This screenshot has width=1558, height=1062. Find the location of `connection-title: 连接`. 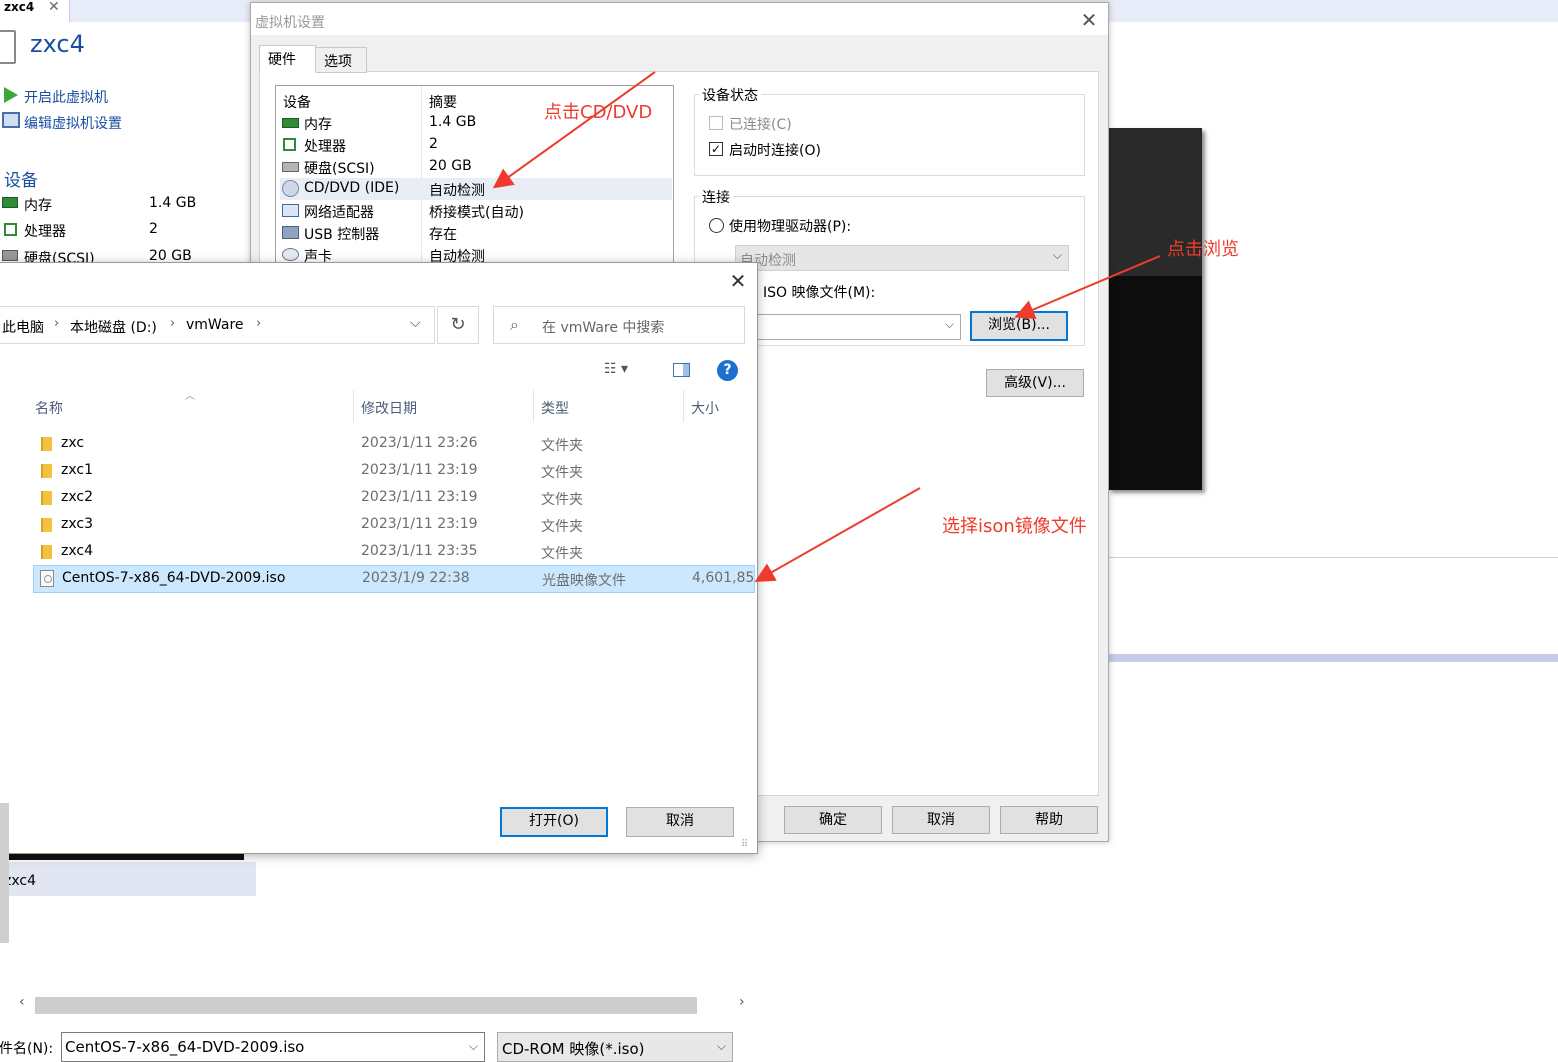

connection-title: 连接 is located at coordinates (716, 197).